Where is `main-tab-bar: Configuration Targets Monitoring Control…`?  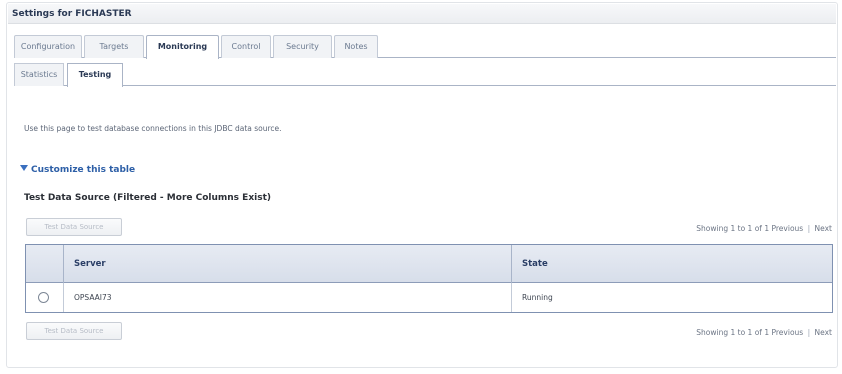 main-tab-bar: Configuration Targets Monitoring Control… is located at coordinates (425, 47).